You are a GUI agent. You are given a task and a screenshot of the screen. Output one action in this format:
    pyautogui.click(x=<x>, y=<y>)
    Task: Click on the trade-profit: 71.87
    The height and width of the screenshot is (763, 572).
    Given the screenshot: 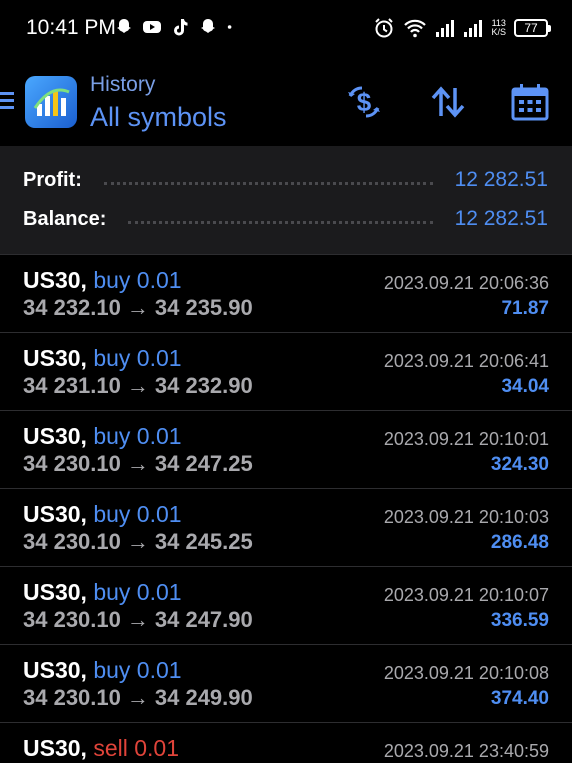 What is the action you would take?
    pyautogui.click(x=525, y=308)
    